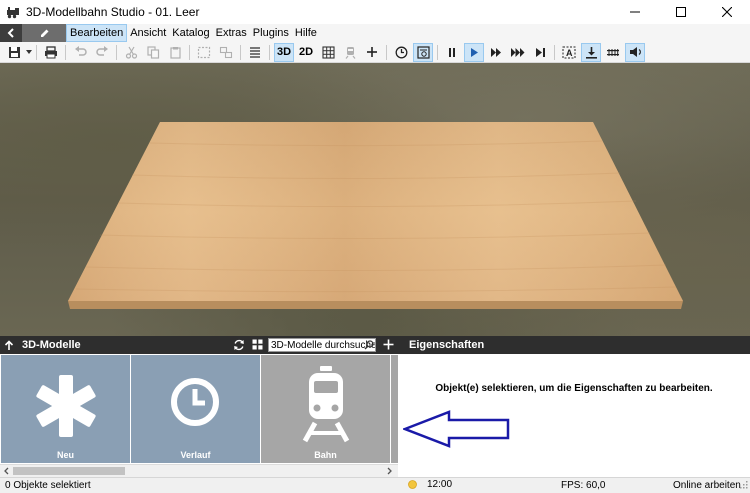 This screenshot has height=493, width=750. I want to click on back-button, so click(11, 33).